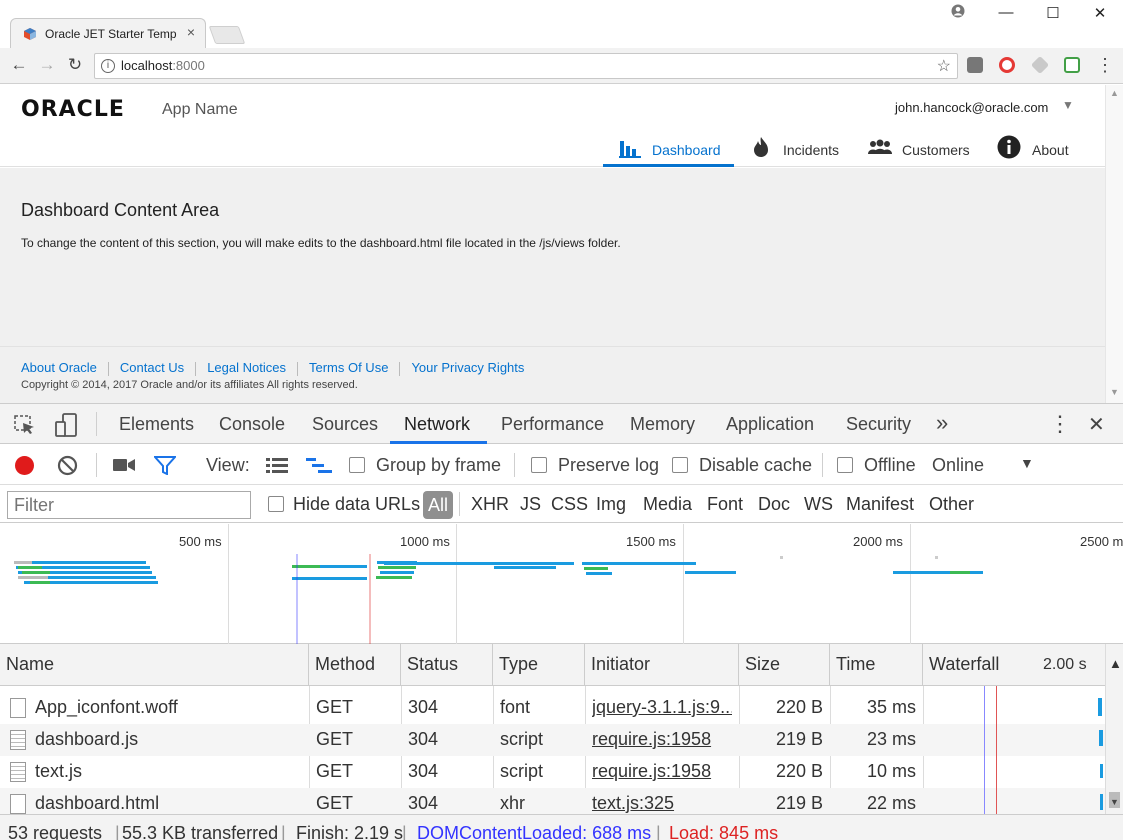 The height and width of the screenshot is (840, 1123). Describe the element at coordinates (47, 65) in the screenshot. I see `forward-button: →` at that location.